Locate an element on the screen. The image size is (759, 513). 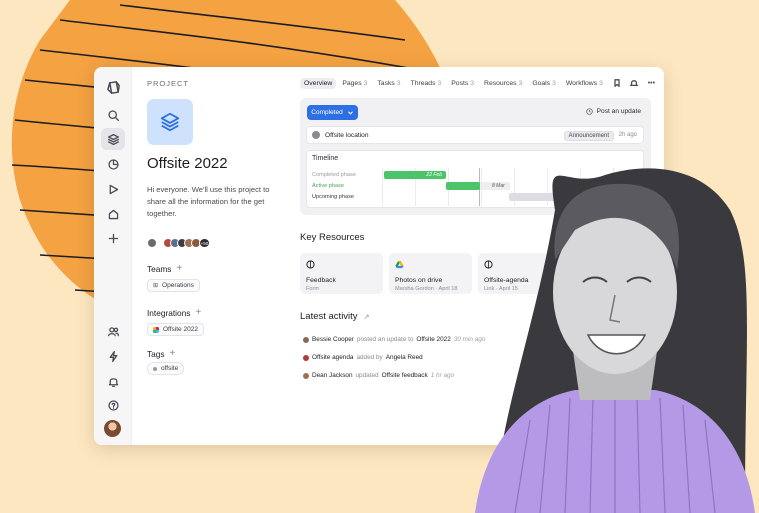
tab-tasks: Tasks 3 is located at coordinates (388, 83).